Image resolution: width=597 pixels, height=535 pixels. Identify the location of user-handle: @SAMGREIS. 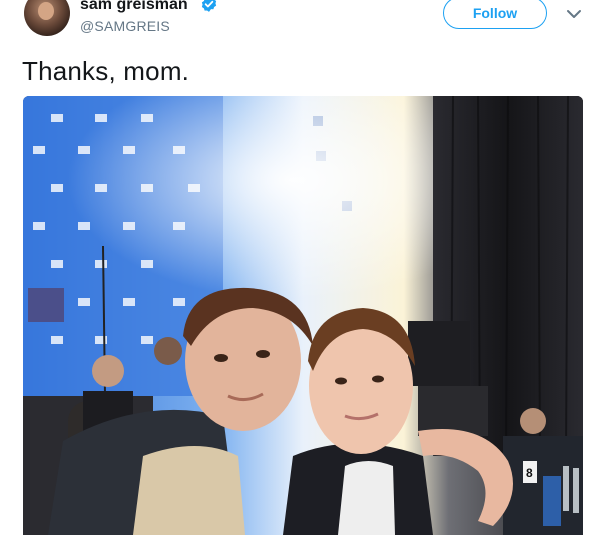
(125, 26).